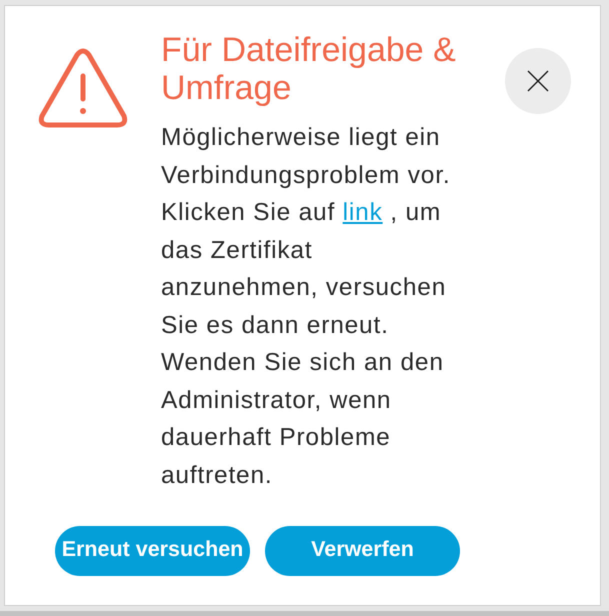 The height and width of the screenshot is (616, 609). What do you see at coordinates (362, 551) in the screenshot?
I see `dismiss-button: Verwerfen` at bounding box center [362, 551].